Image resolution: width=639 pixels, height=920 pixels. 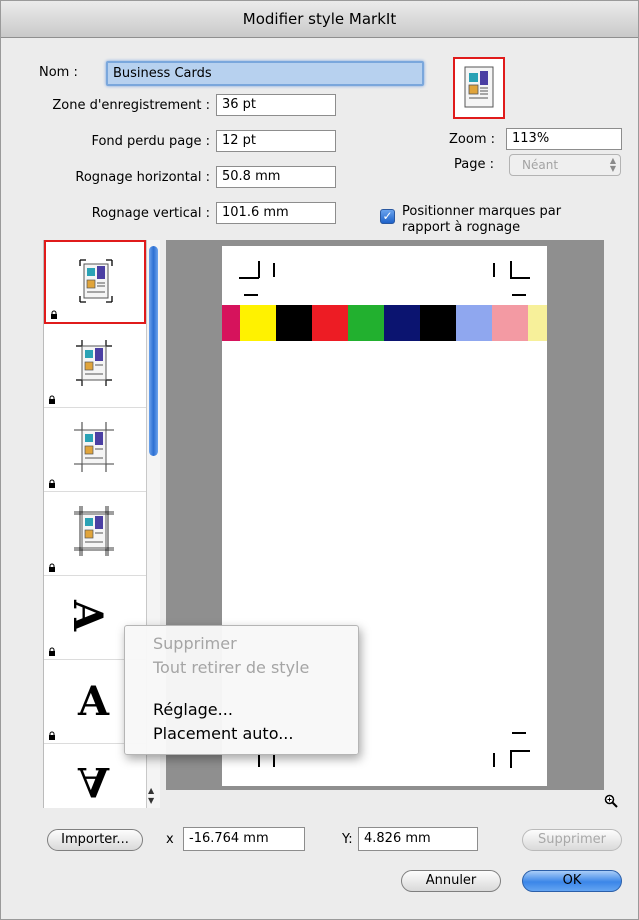 What do you see at coordinates (94, 781) in the screenshot?
I see `letter-a-flipped-icon: A` at bounding box center [94, 781].